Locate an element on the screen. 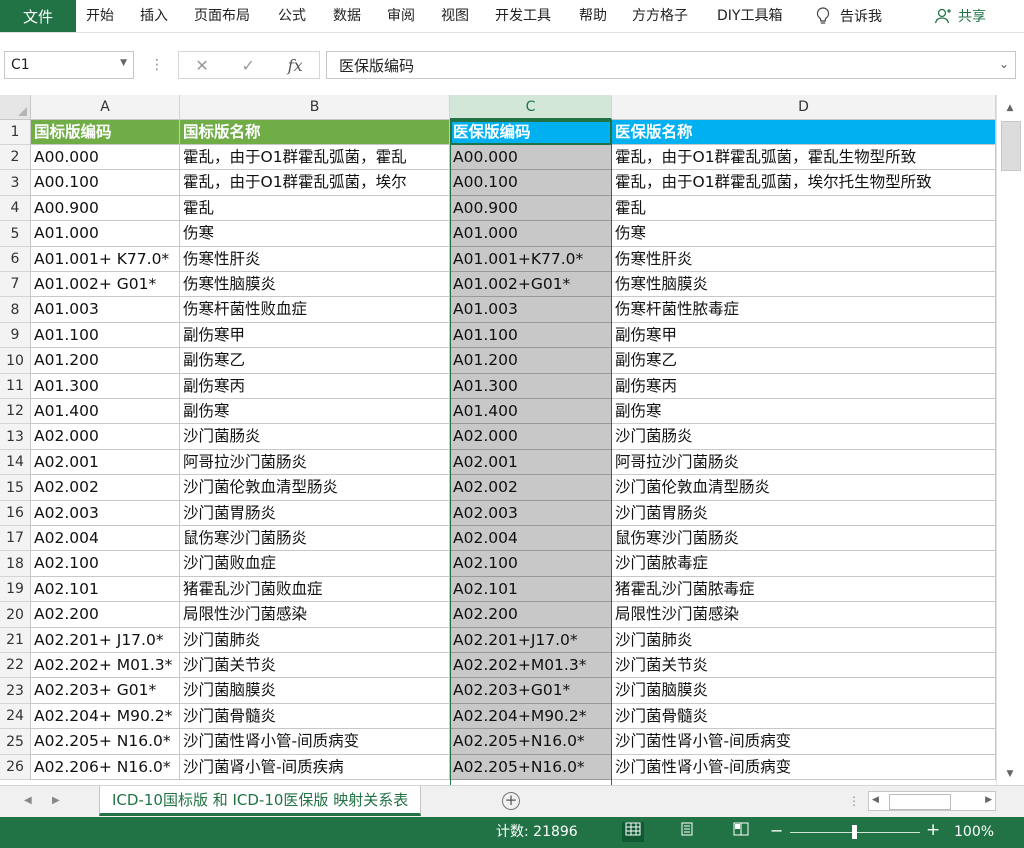  header-cell-insurance-code: 医保版编码 is located at coordinates (531, 132).